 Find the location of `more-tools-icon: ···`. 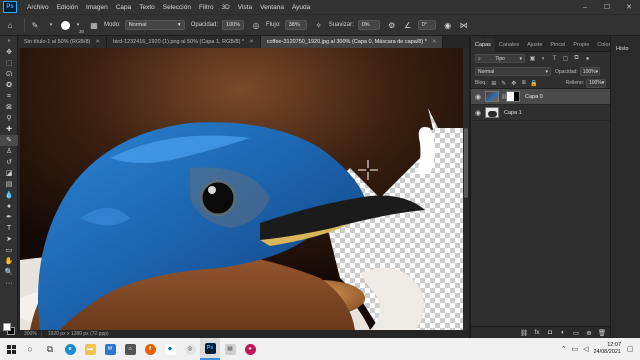

more-tools-icon: ··· is located at coordinates (9, 283).